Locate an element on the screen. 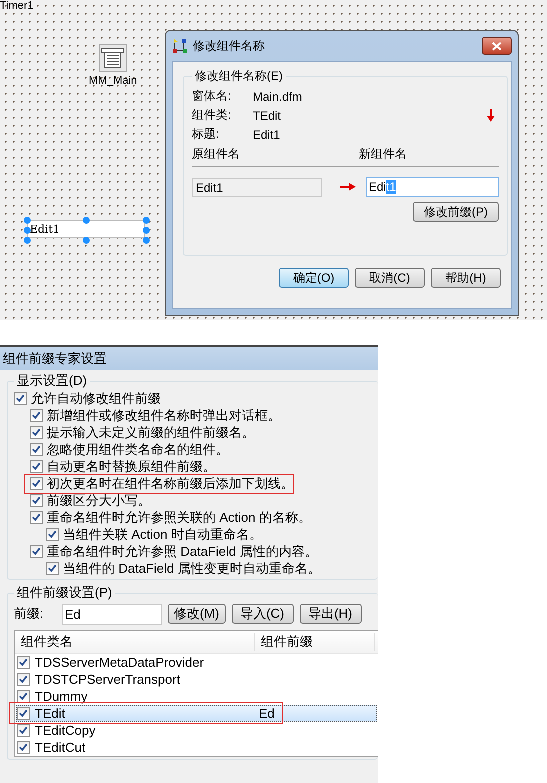 This screenshot has height=783, width=547. option-label: 重命名组件时允许参照 DataField 属性的内容。 is located at coordinates (182, 551).